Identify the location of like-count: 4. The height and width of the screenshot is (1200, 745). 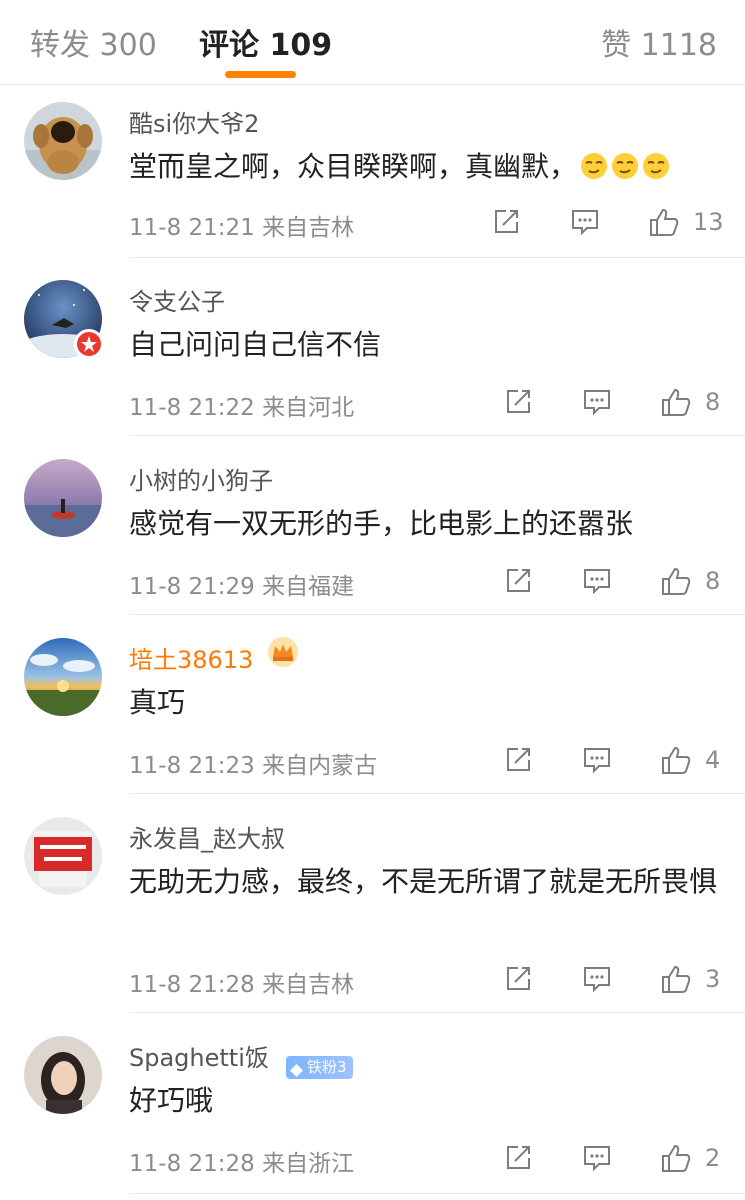
(713, 760).